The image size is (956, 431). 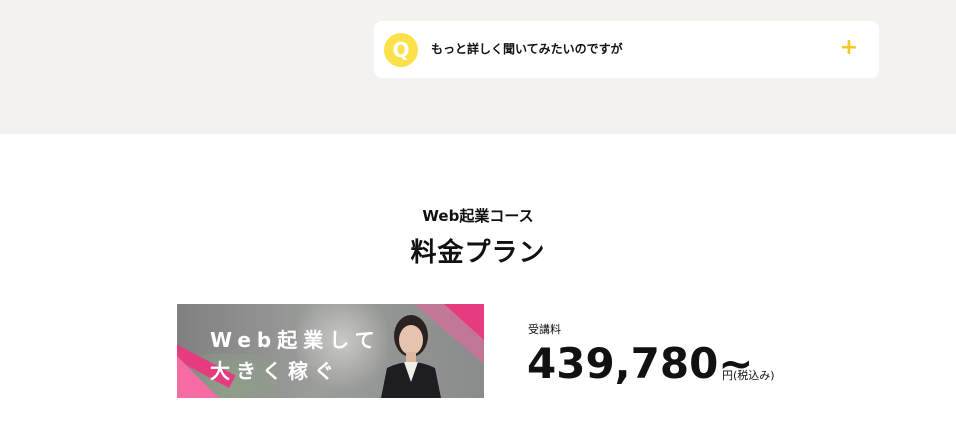 I want to click on pricing-title-text: 料金プラン, so click(x=478, y=253).